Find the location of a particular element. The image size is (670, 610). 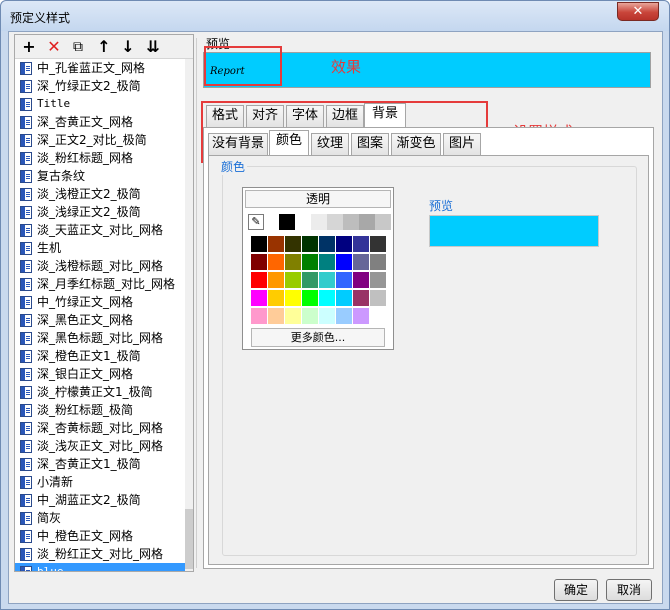

list-item: 深_橙色正文1_极简 is located at coordinates (100, 356).